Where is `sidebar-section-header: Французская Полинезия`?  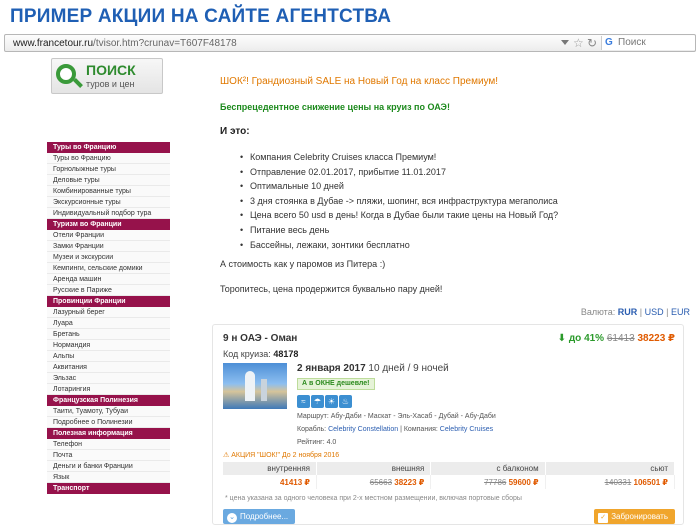
sidebar-section-header: Французская Полинезия is located at coordinates (108, 400).